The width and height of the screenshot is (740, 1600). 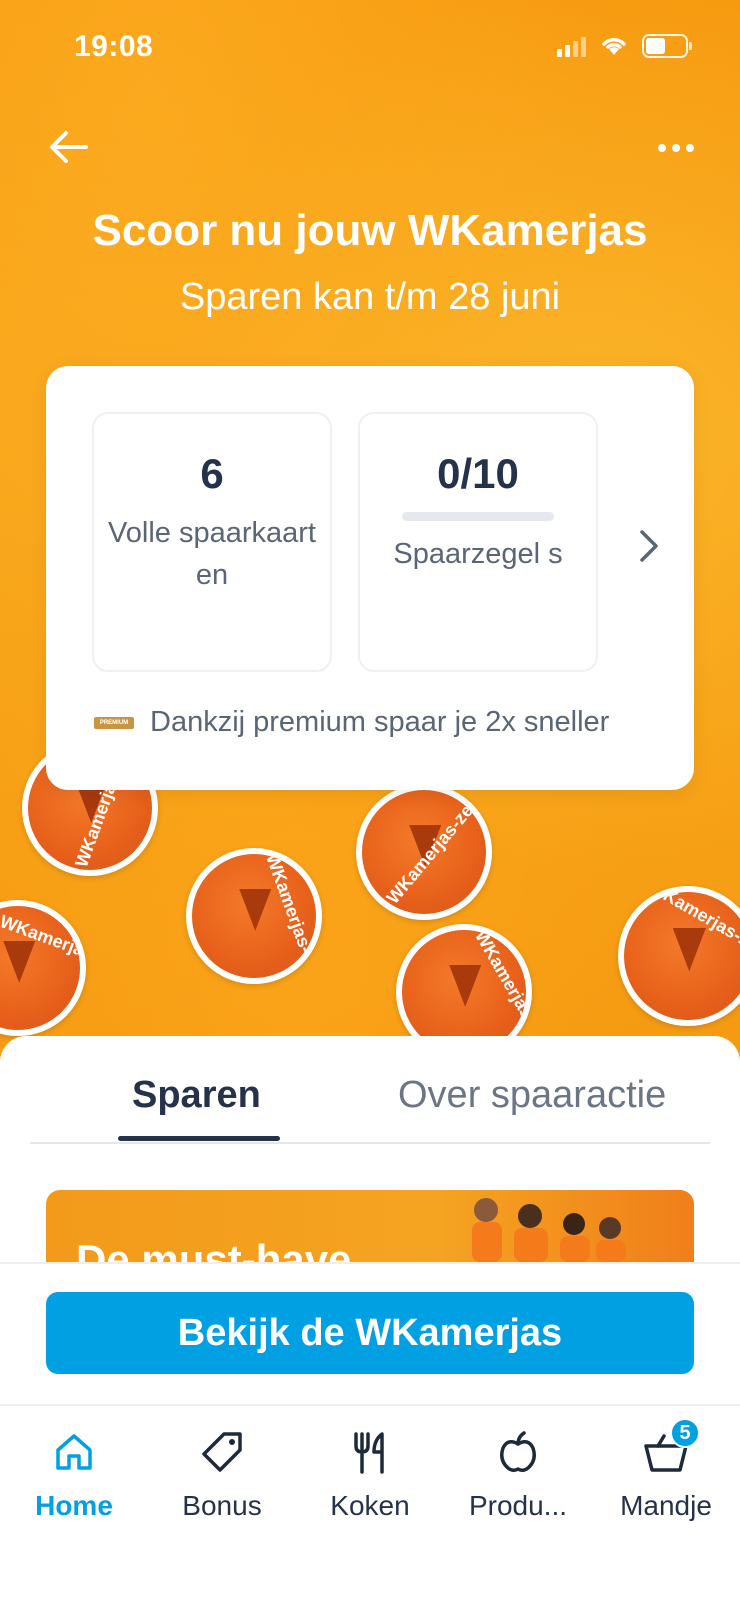 I want to click on apple-icon, so click(x=518, y=1452).